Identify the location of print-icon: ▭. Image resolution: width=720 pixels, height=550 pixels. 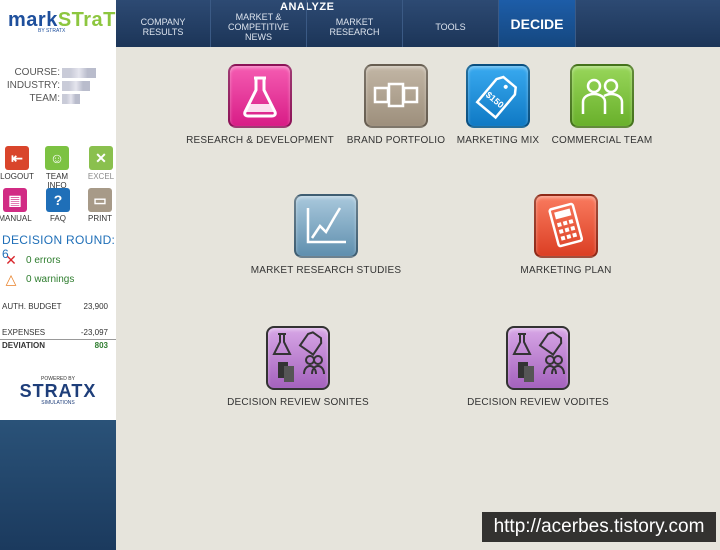
(100, 200).